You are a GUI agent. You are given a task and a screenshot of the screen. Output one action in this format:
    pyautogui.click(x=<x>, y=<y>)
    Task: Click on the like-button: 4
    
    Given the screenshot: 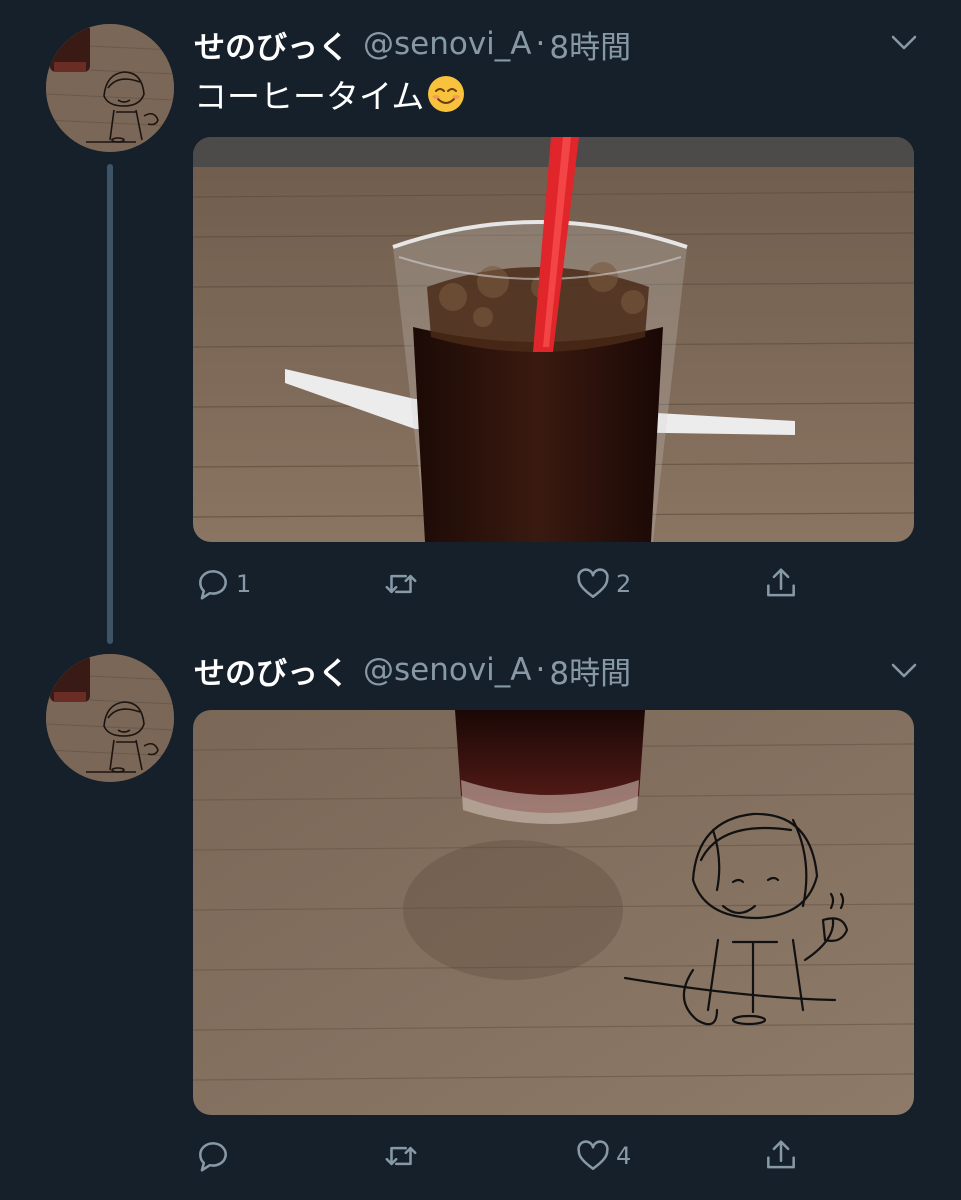 What is the action you would take?
    pyautogui.click(x=602, y=1156)
    